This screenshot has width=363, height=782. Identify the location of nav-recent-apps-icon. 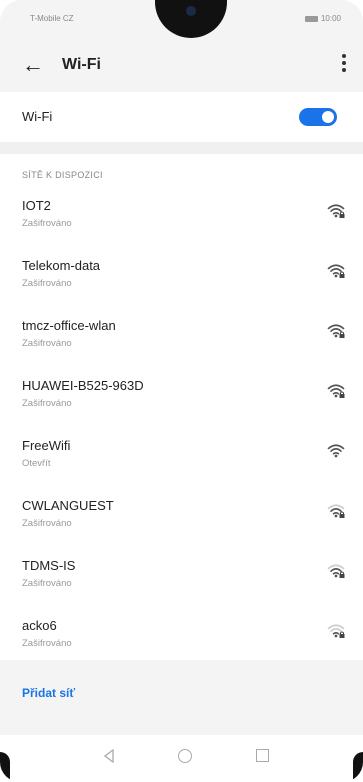
(262, 755).